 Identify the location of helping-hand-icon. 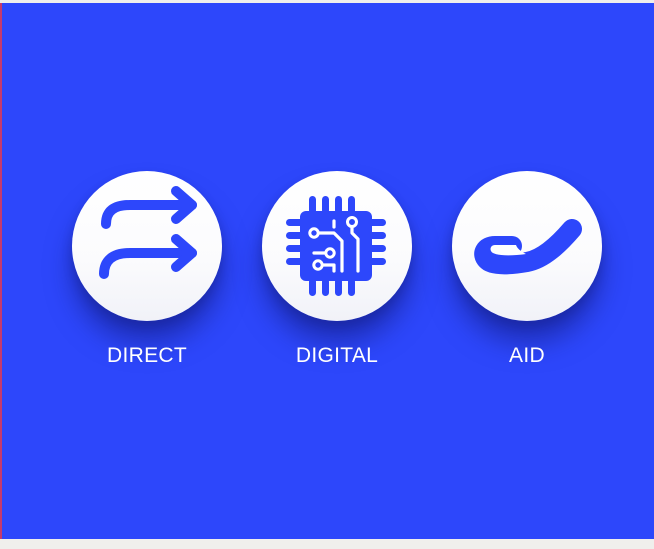
(528, 247).